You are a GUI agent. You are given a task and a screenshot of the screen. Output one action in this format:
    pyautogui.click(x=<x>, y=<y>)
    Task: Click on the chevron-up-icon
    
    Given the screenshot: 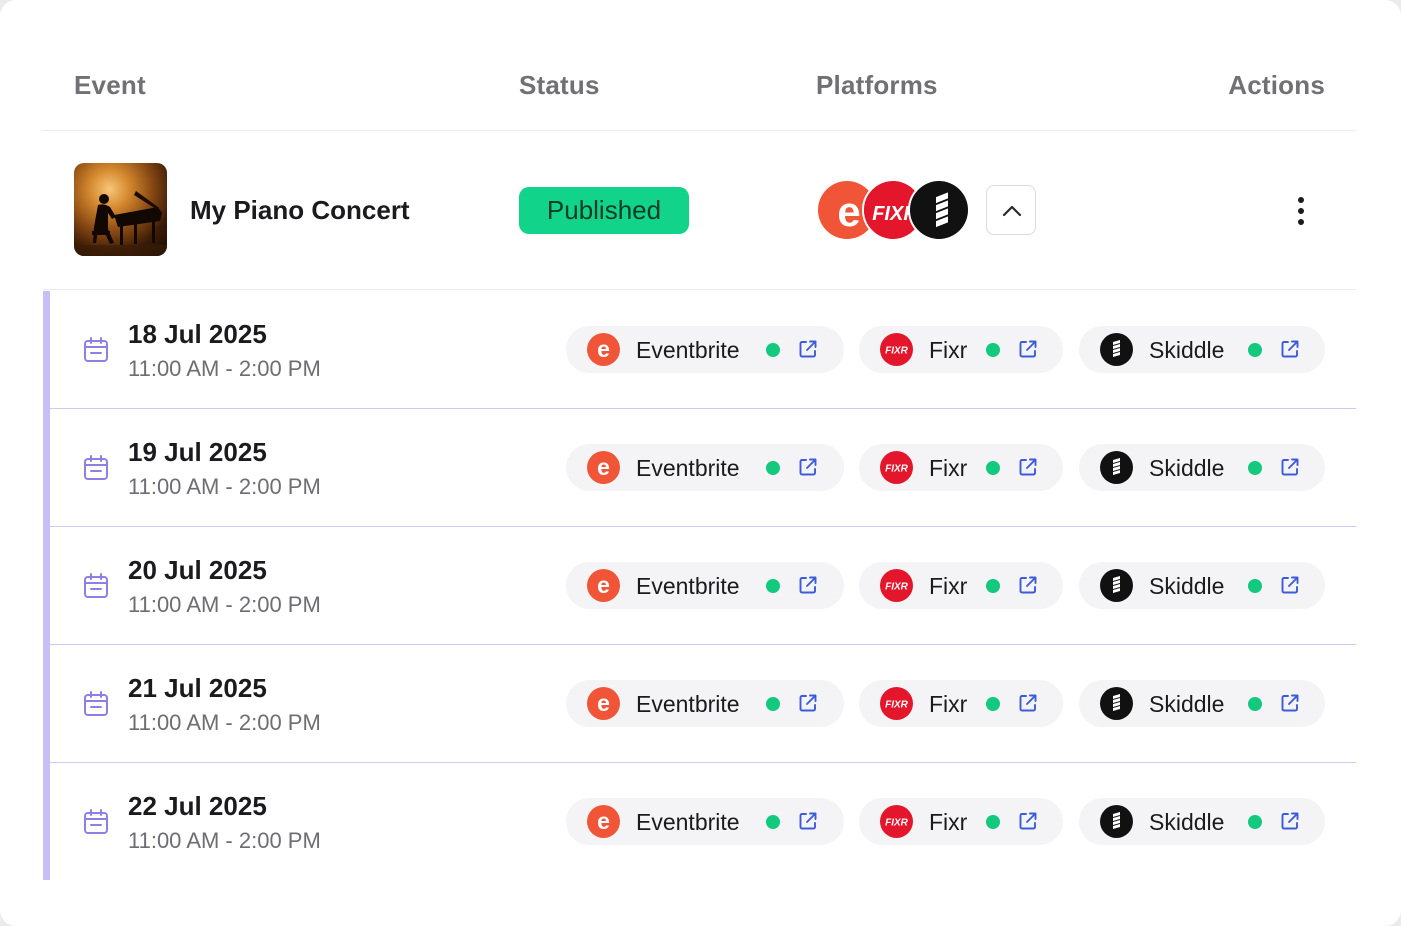 What is the action you would take?
    pyautogui.click(x=1012, y=211)
    